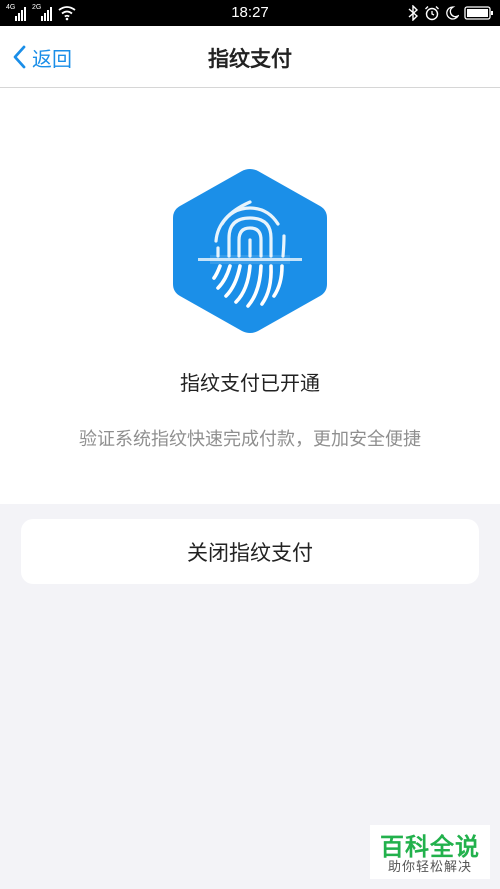 The image size is (500, 889). I want to click on status-description: 验证系统指纹快速完成付款，更加安全便捷, so click(250, 439).